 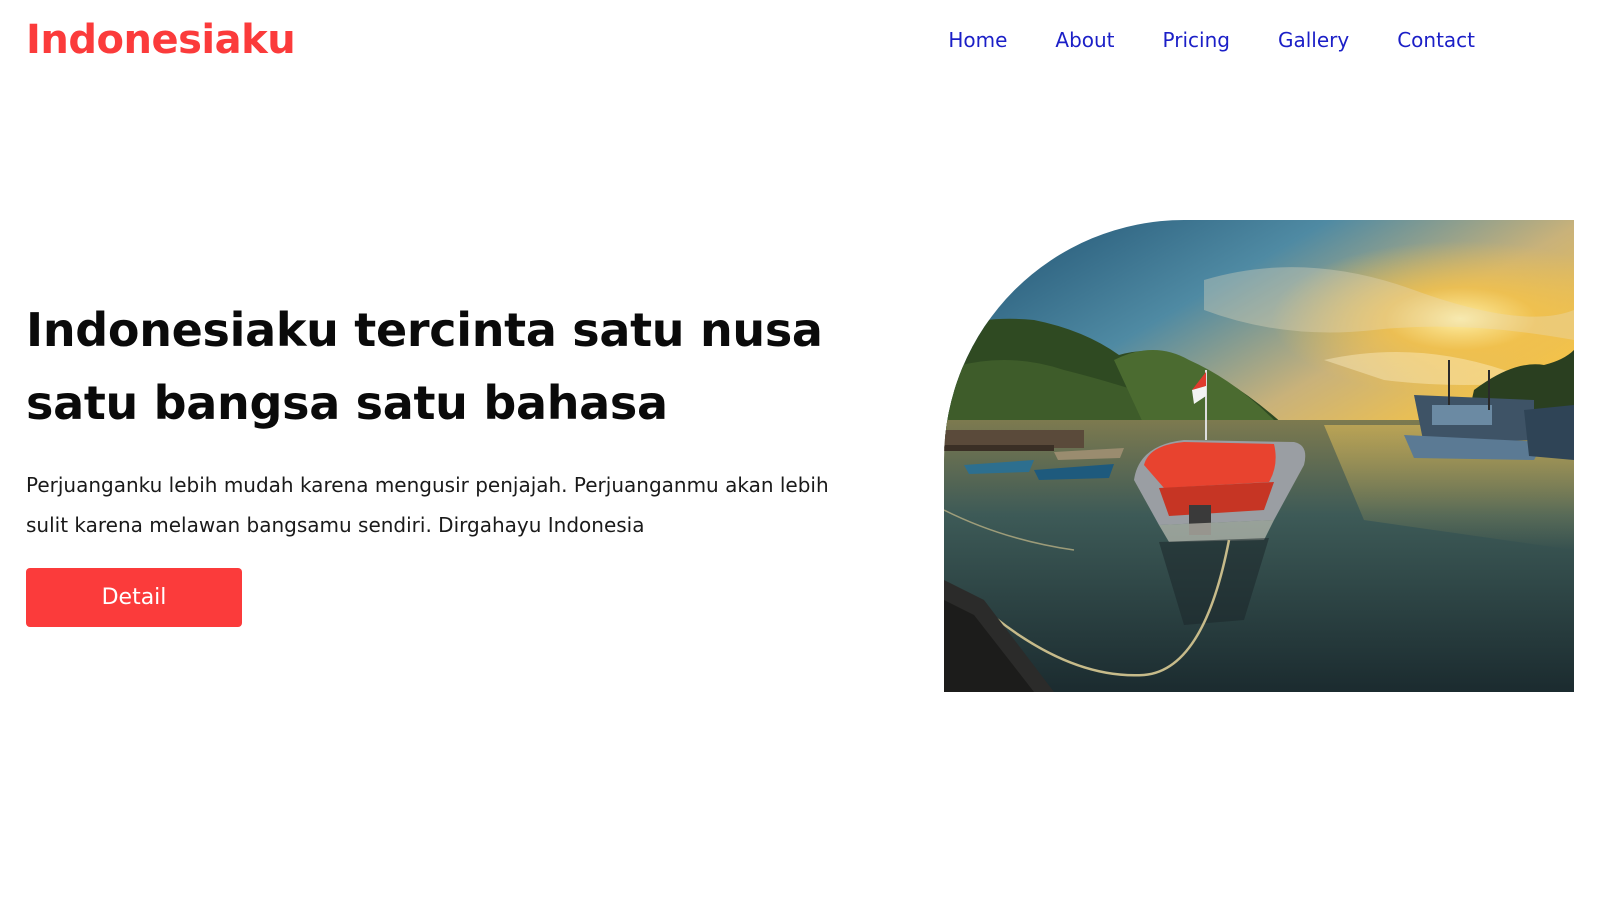 I want to click on hero-title-line-2: satu bangsa satu bahasa, so click(x=347, y=403).